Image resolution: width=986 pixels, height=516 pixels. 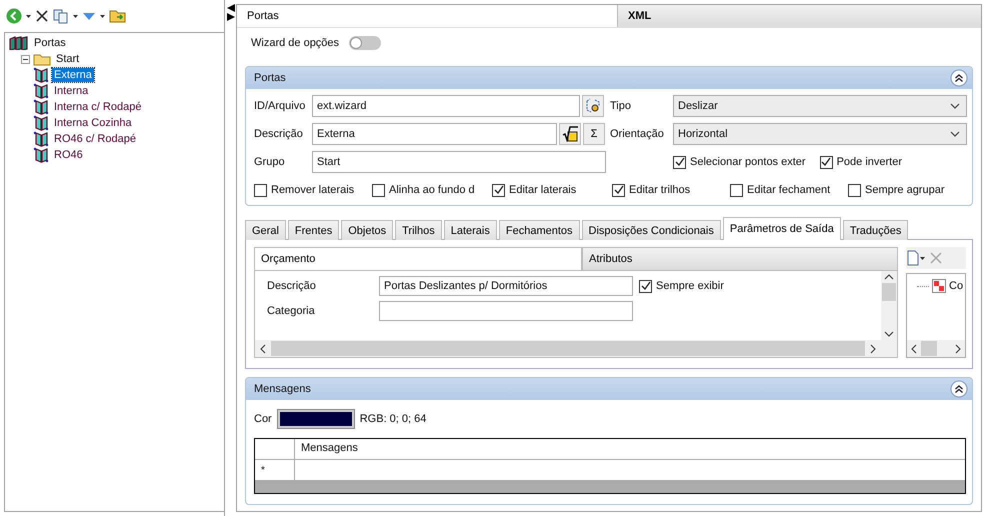 What do you see at coordinates (956, 286) in the screenshot?
I see `tree-item: Co` at bounding box center [956, 286].